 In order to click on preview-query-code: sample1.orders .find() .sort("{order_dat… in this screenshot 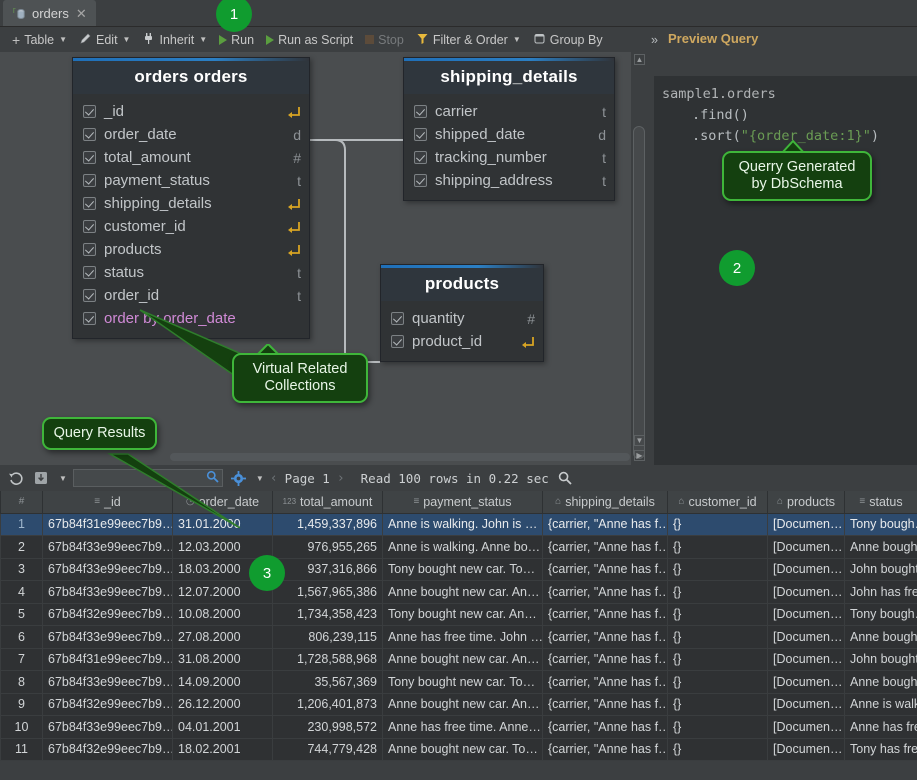, I will do `click(785, 270)`.